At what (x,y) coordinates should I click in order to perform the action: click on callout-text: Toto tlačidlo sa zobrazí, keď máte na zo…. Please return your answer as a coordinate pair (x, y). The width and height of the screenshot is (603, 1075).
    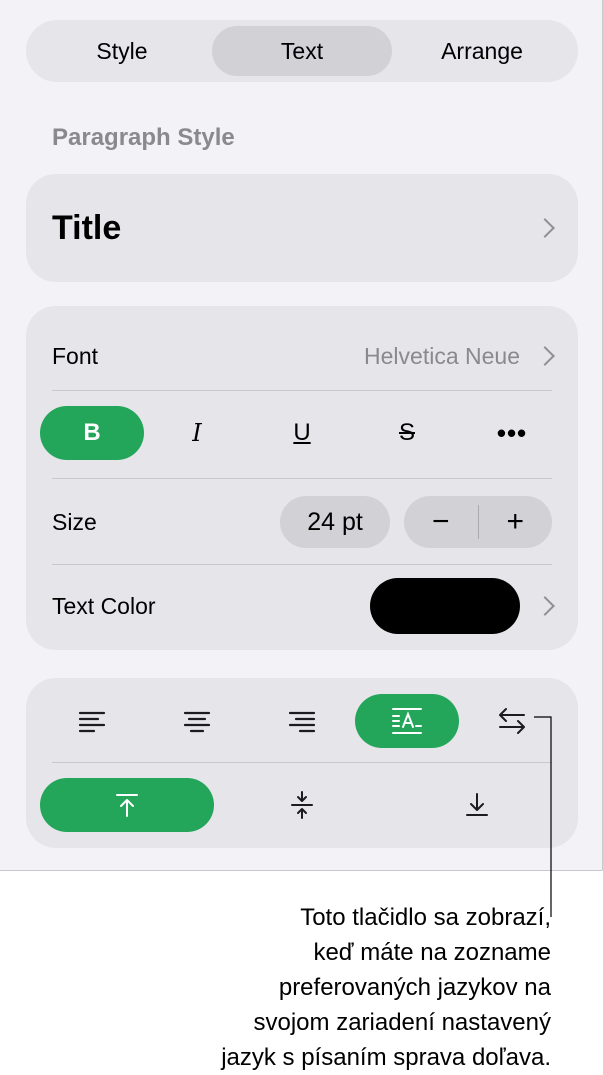
    Looking at the image, I should click on (331, 987).